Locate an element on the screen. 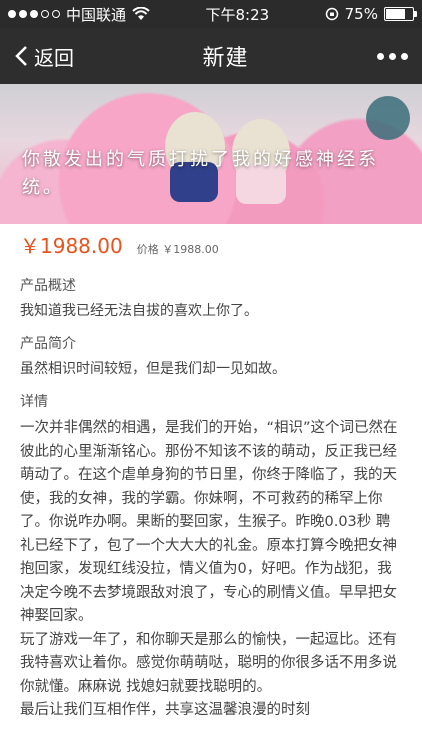  brand-logo-icon is located at coordinates (388, 118).